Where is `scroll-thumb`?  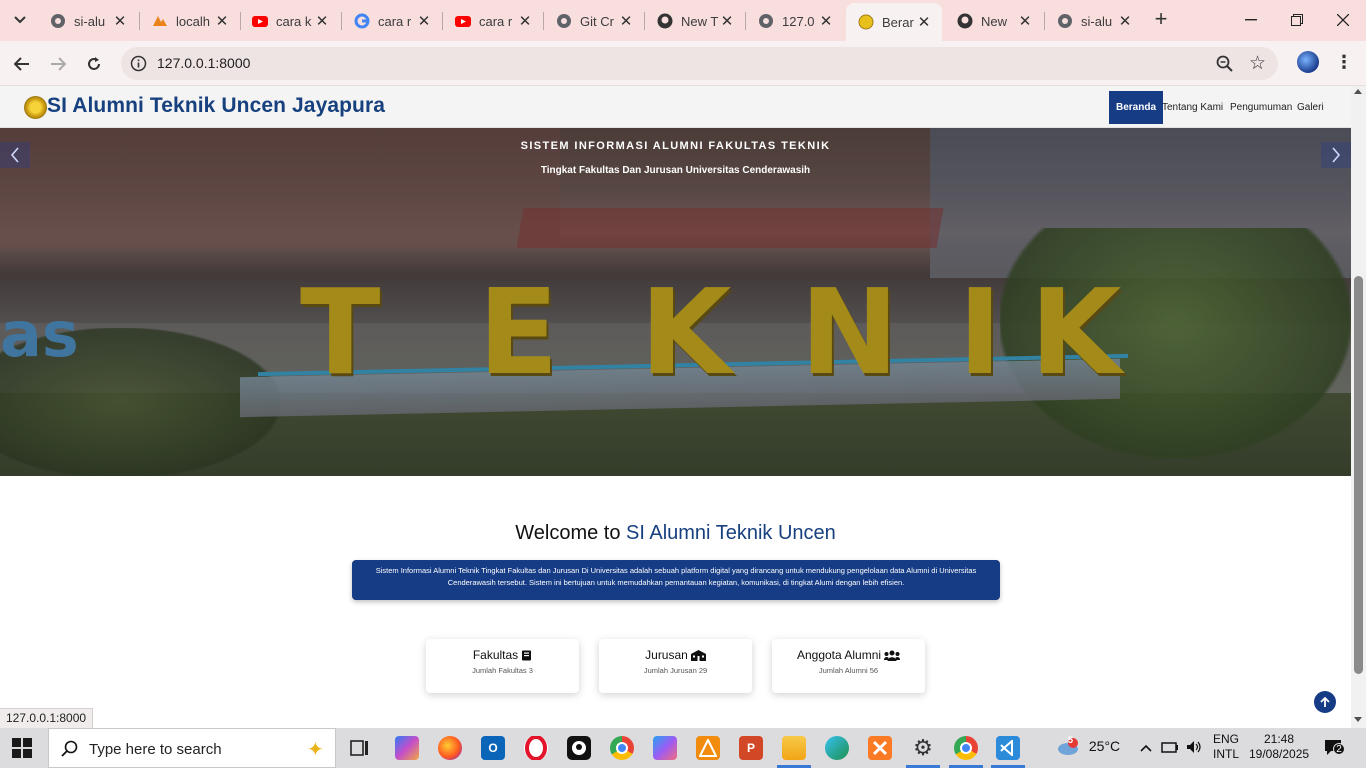 scroll-thumb is located at coordinates (1358, 475).